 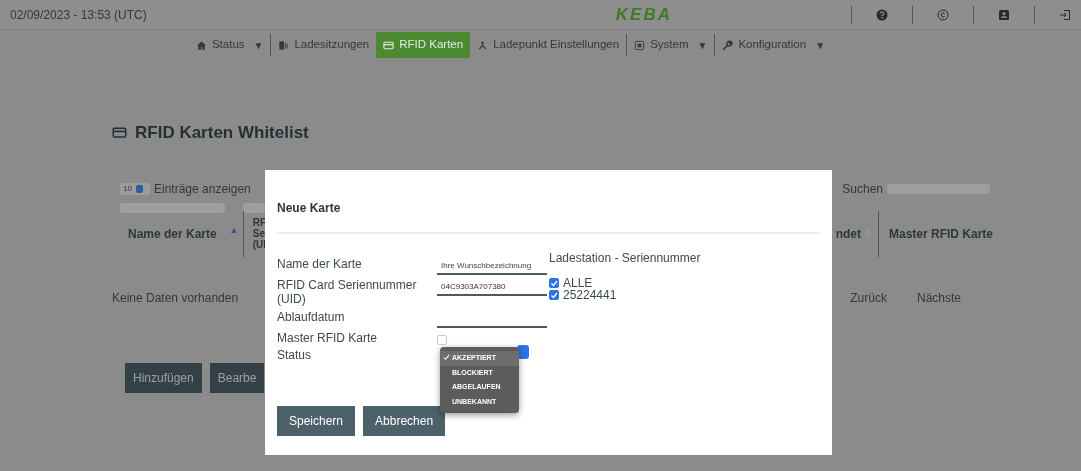 What do you see at coordinates (940, 233) in the screenshot?
I see `column-header: Master RFID Karte` at bounding box center [940, 233].